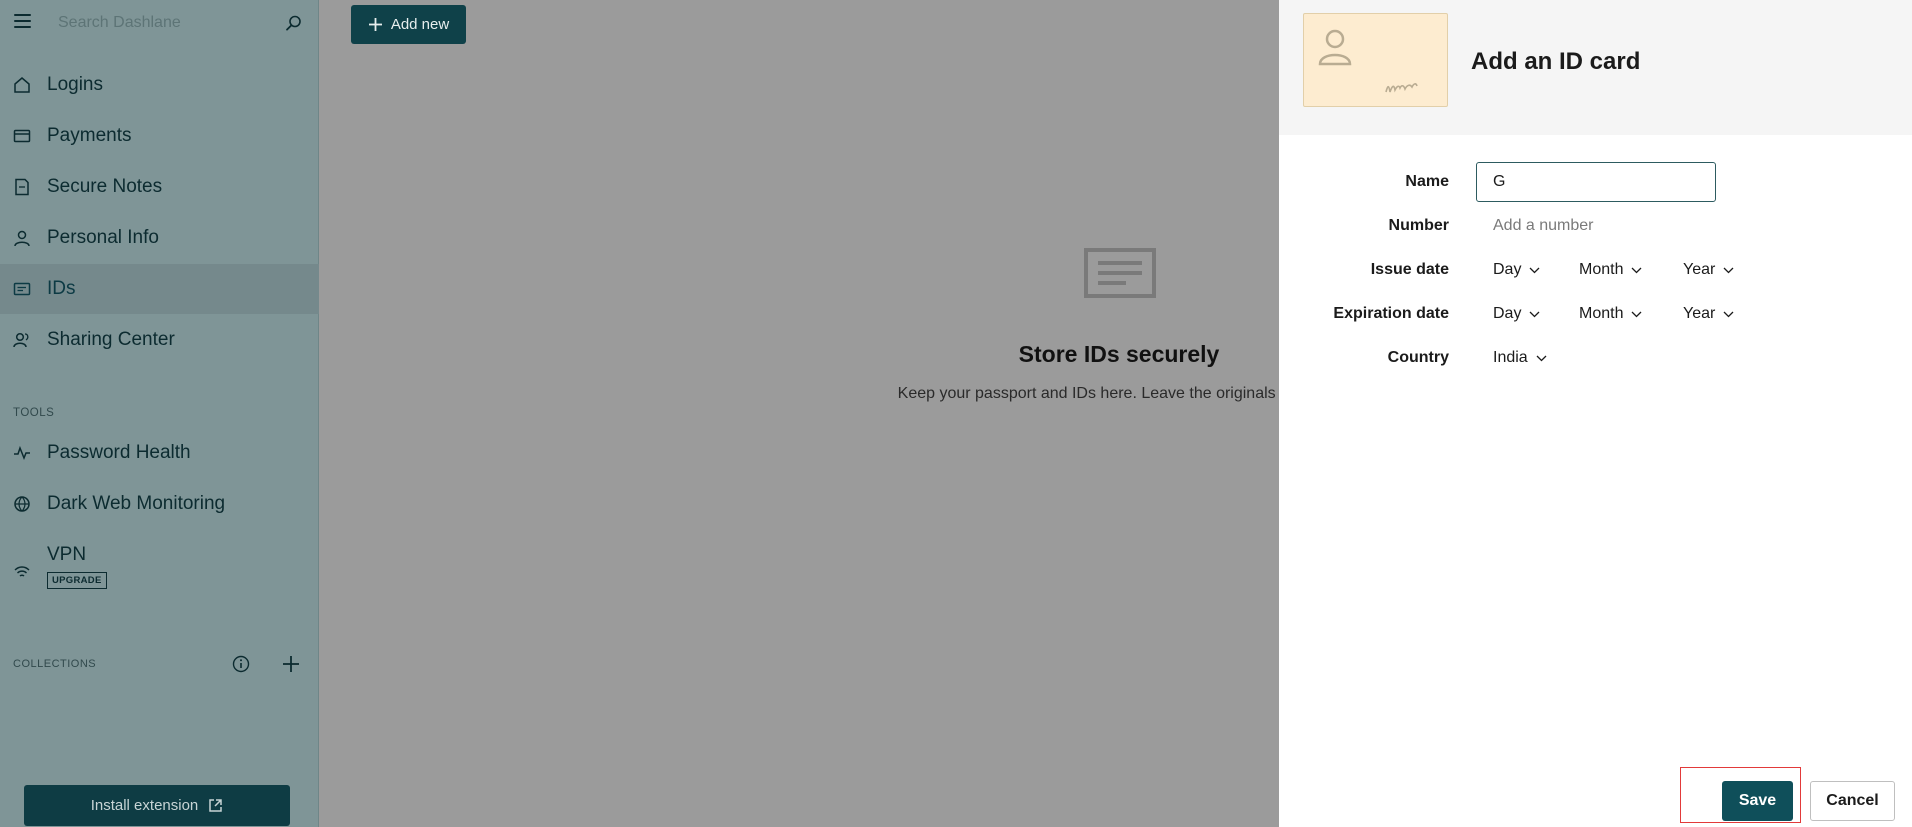 The width and height of the screenshot is (1912, 827). Describe the element at coordinates (105, 186) in the screenshot. I see `sidebar-item-label: Secure Notes` at that location.